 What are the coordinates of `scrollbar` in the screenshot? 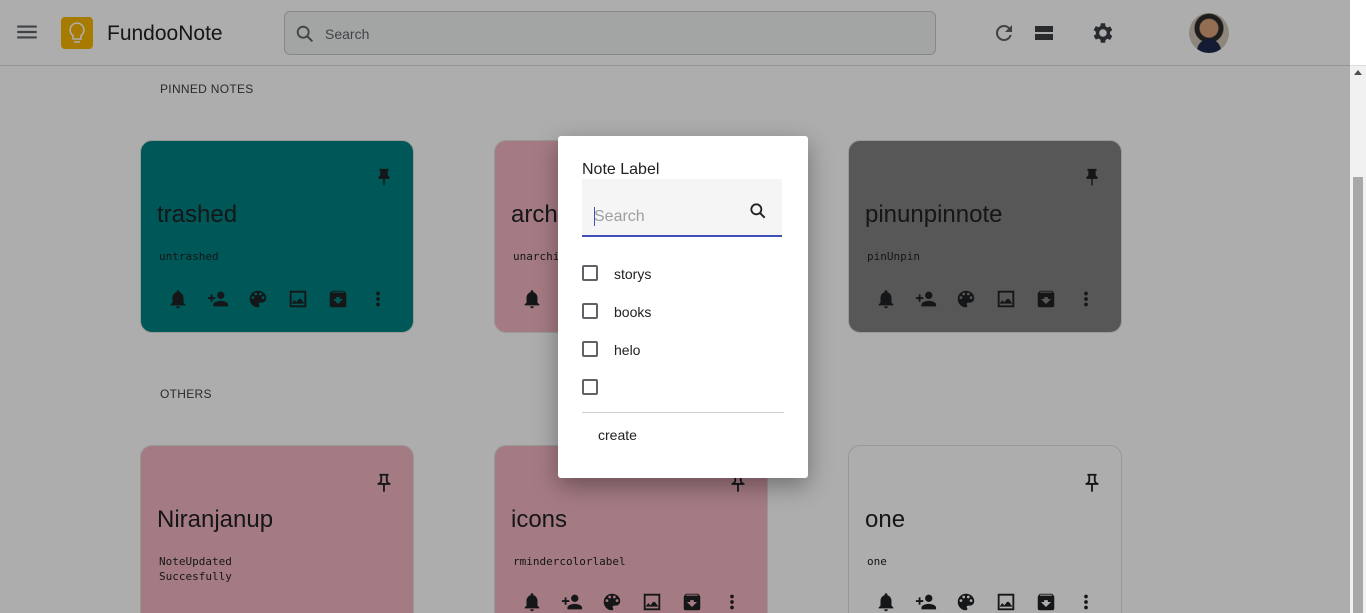 It's located at (1358, 339).